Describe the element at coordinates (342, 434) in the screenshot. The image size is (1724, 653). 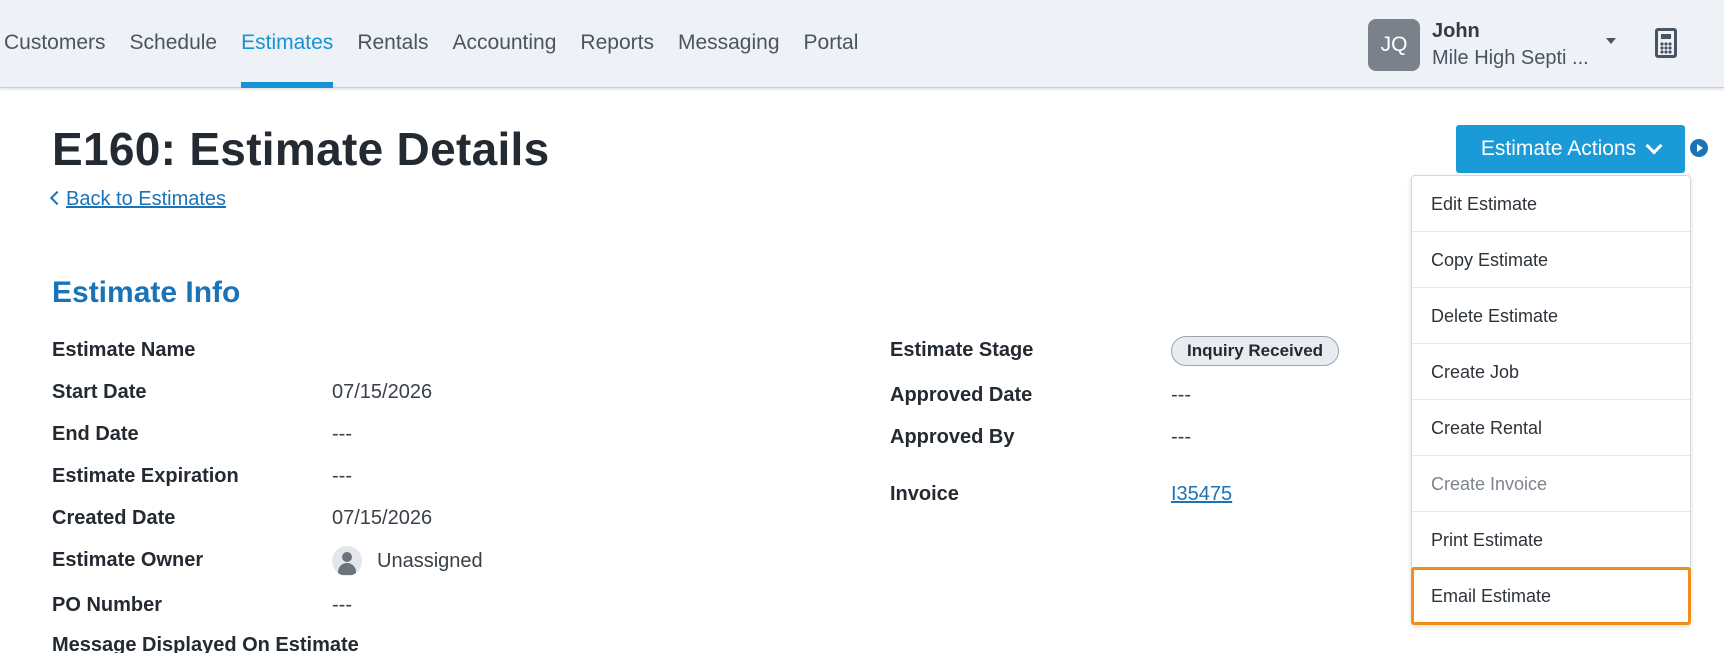
I see `field-value-end-date: ---` at that location.